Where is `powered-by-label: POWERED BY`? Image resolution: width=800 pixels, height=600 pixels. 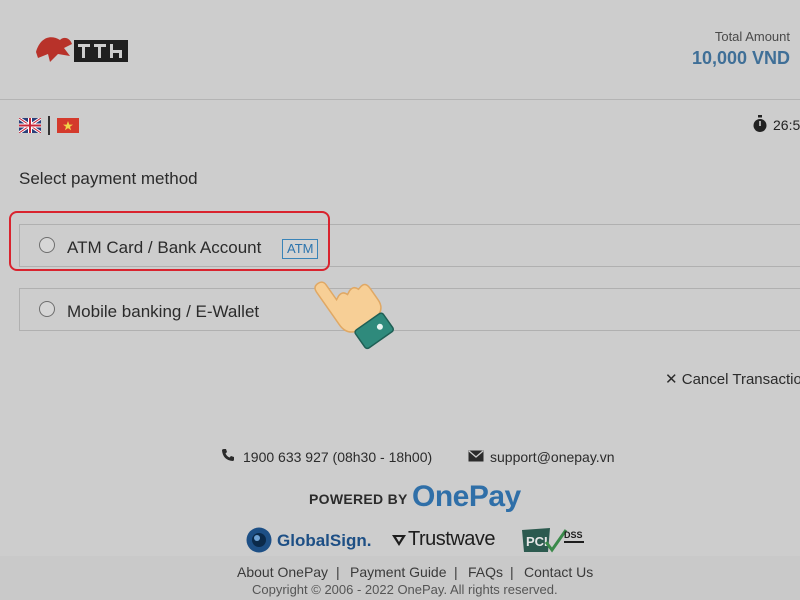 powered-by-label: POWERED BY is located at coordinates (358, 499).